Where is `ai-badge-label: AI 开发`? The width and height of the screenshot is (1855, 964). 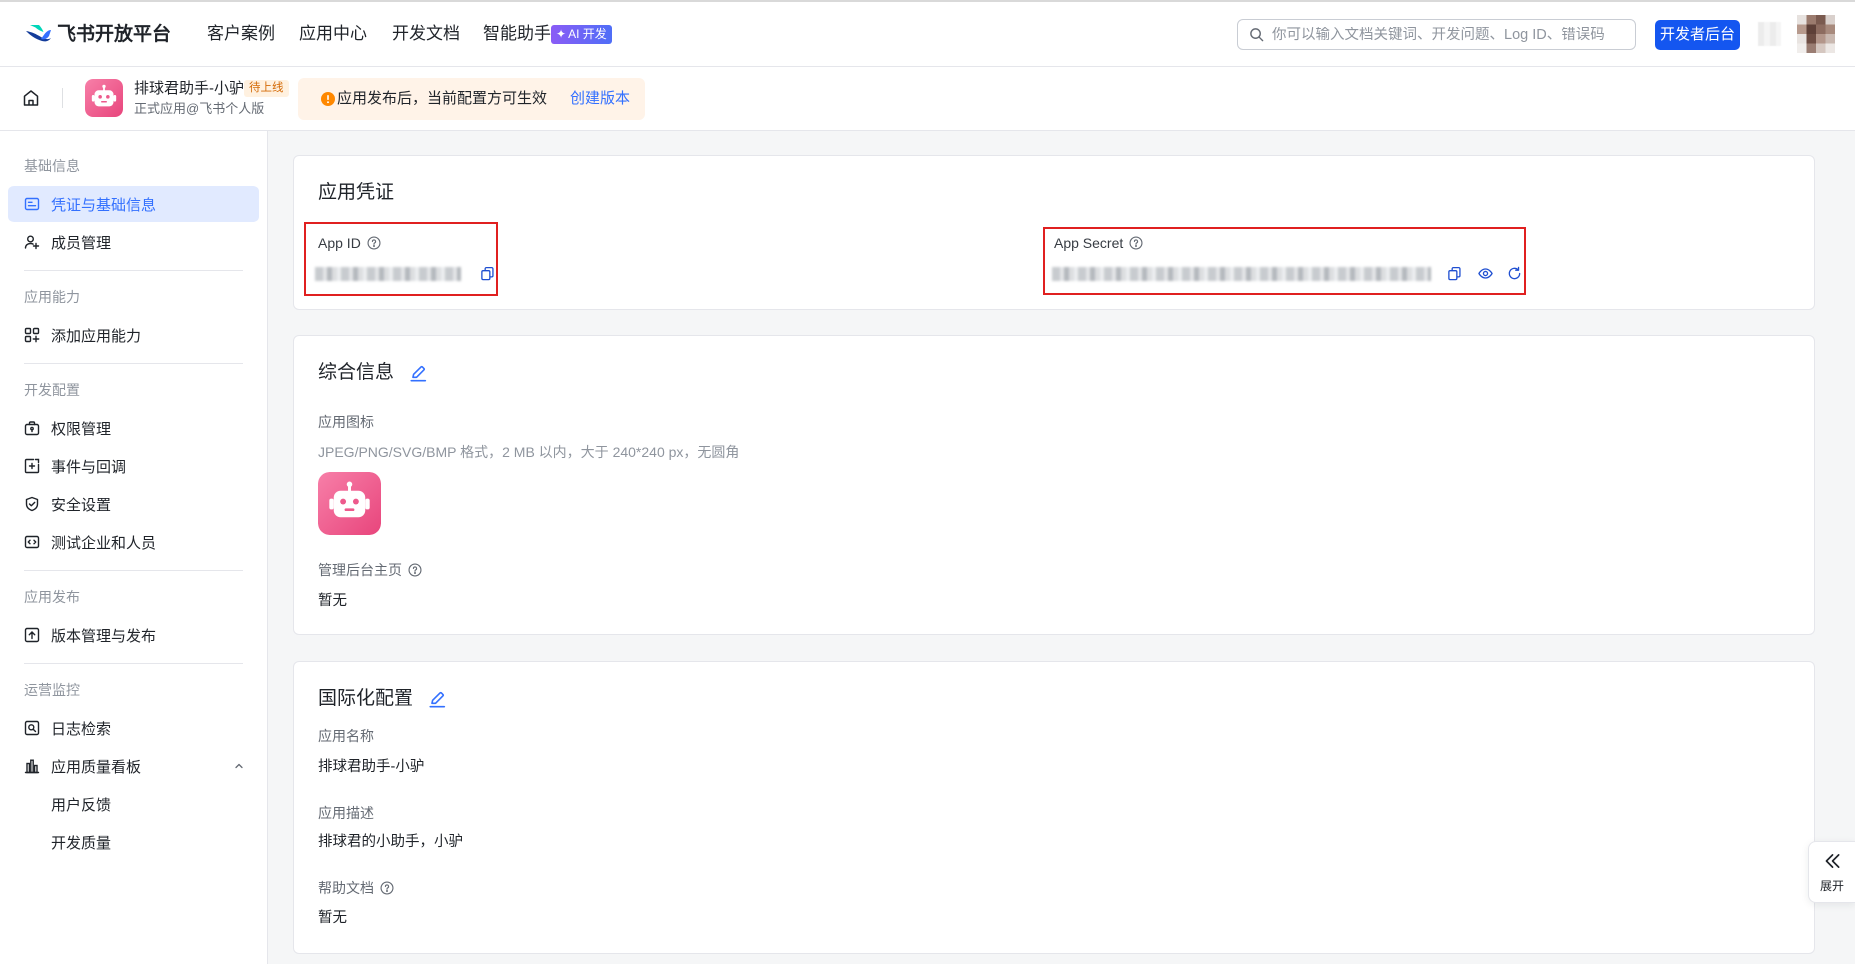 ai-badge-label: AI 开发 is located at coordinates (587, 34).